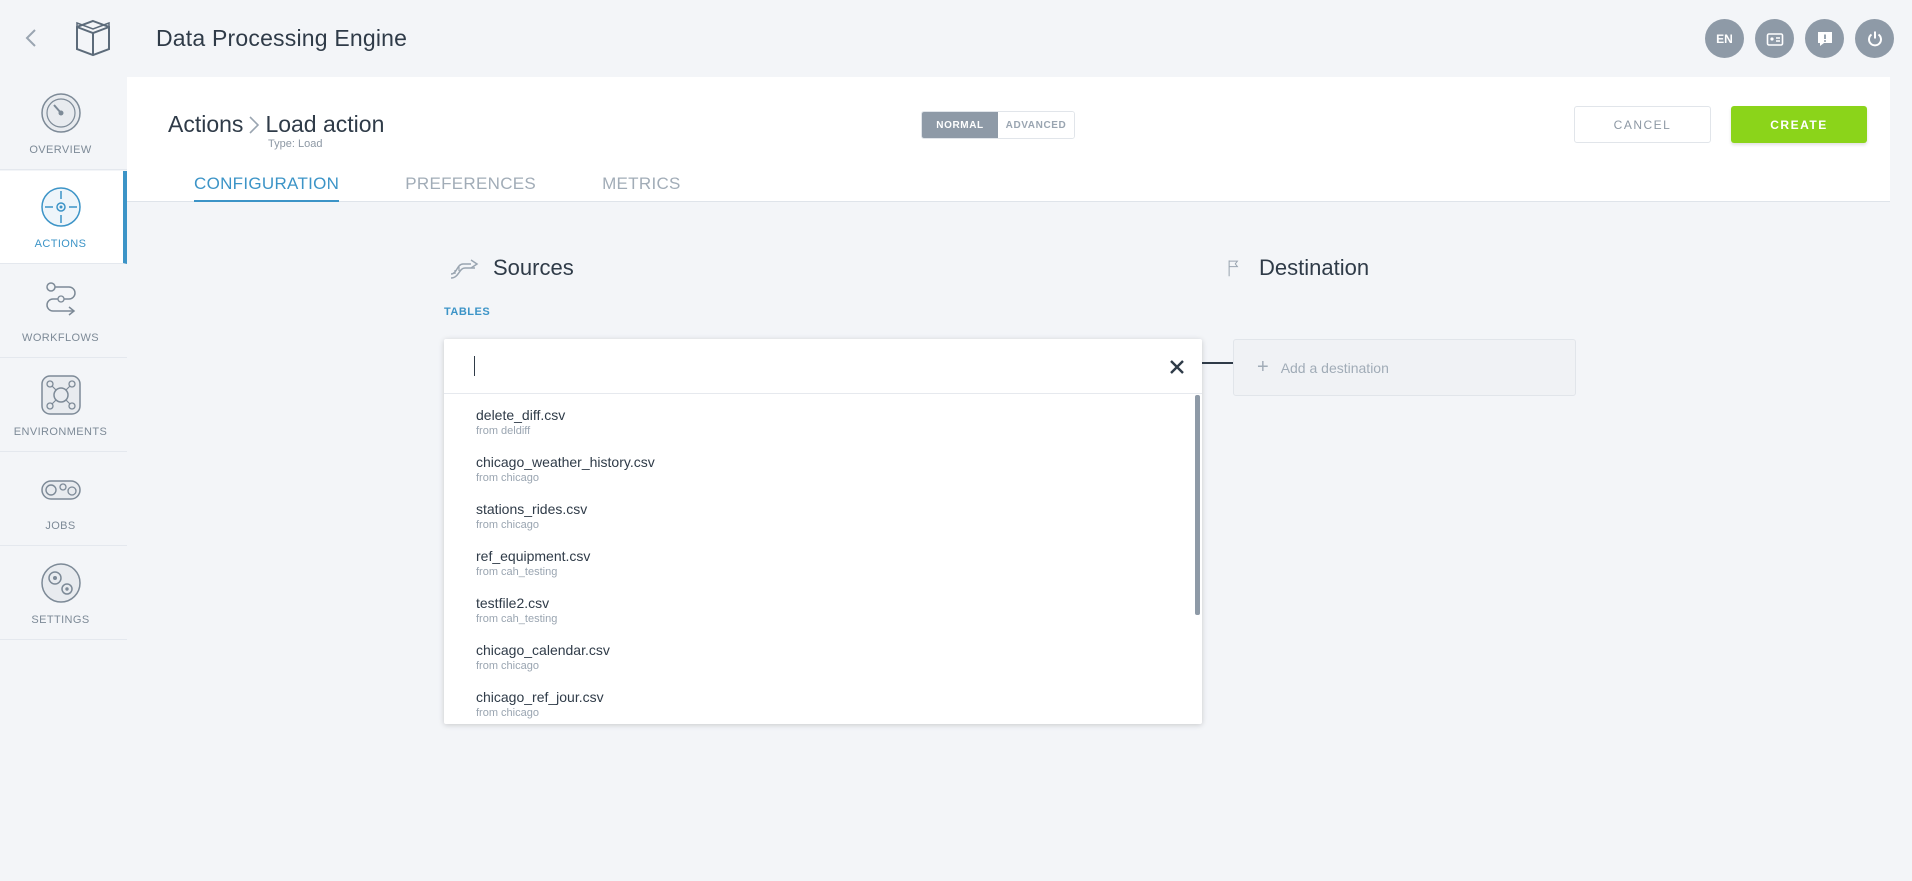 Image resolution: width=1912 pixels, height=881 pixels. What do you see at coordinates (1217, 363) in the screenshot?
I see `source-destination-connector` at bounding box center [1217, 363].